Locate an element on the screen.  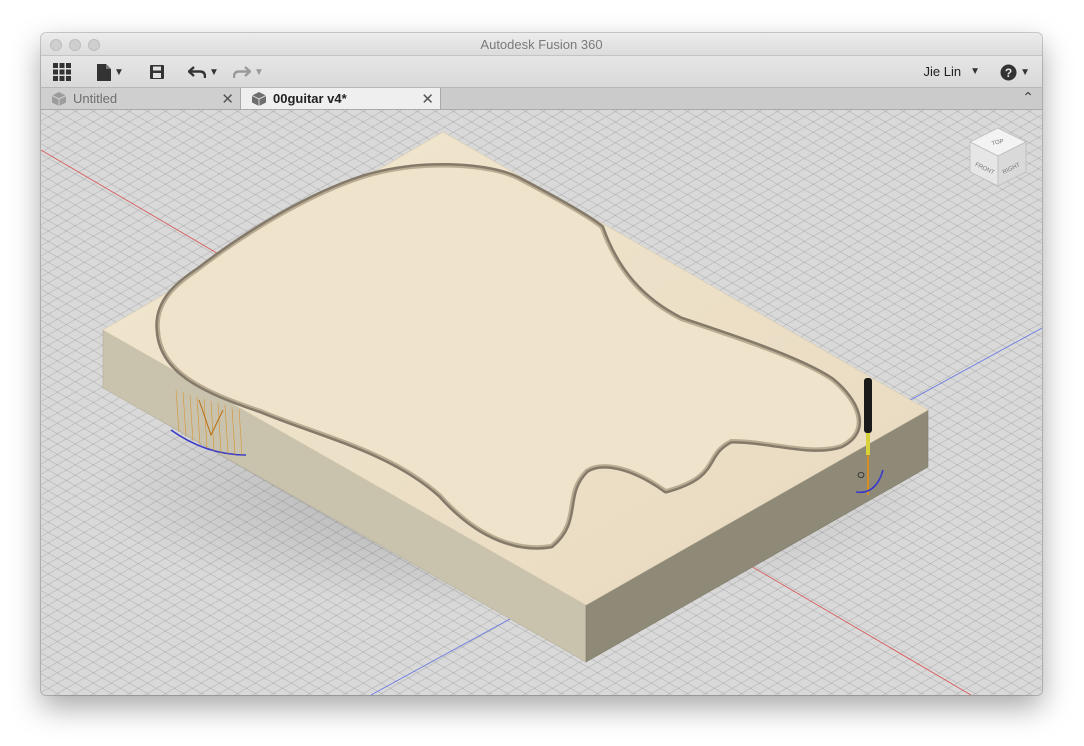
toolbar: ▼ ▼ ▼ Jie Lin ▼ ? ▼ is located at coordinates (541, 72).